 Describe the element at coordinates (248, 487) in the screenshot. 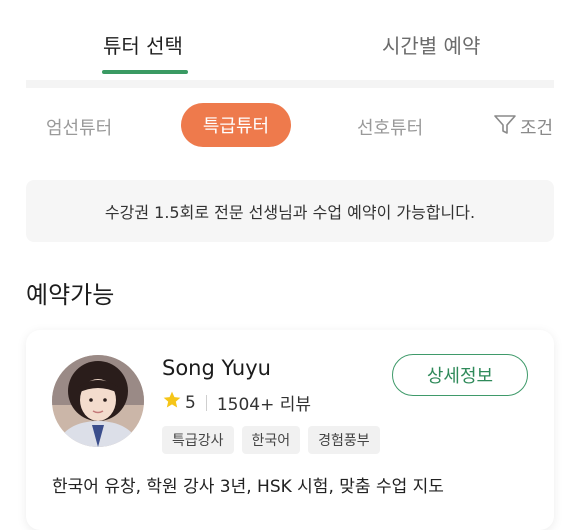

I see `tutor-description: 한국어 유창, 학원 강사 3년, HSK 시험, 맞춤 수업 지도` at that location.